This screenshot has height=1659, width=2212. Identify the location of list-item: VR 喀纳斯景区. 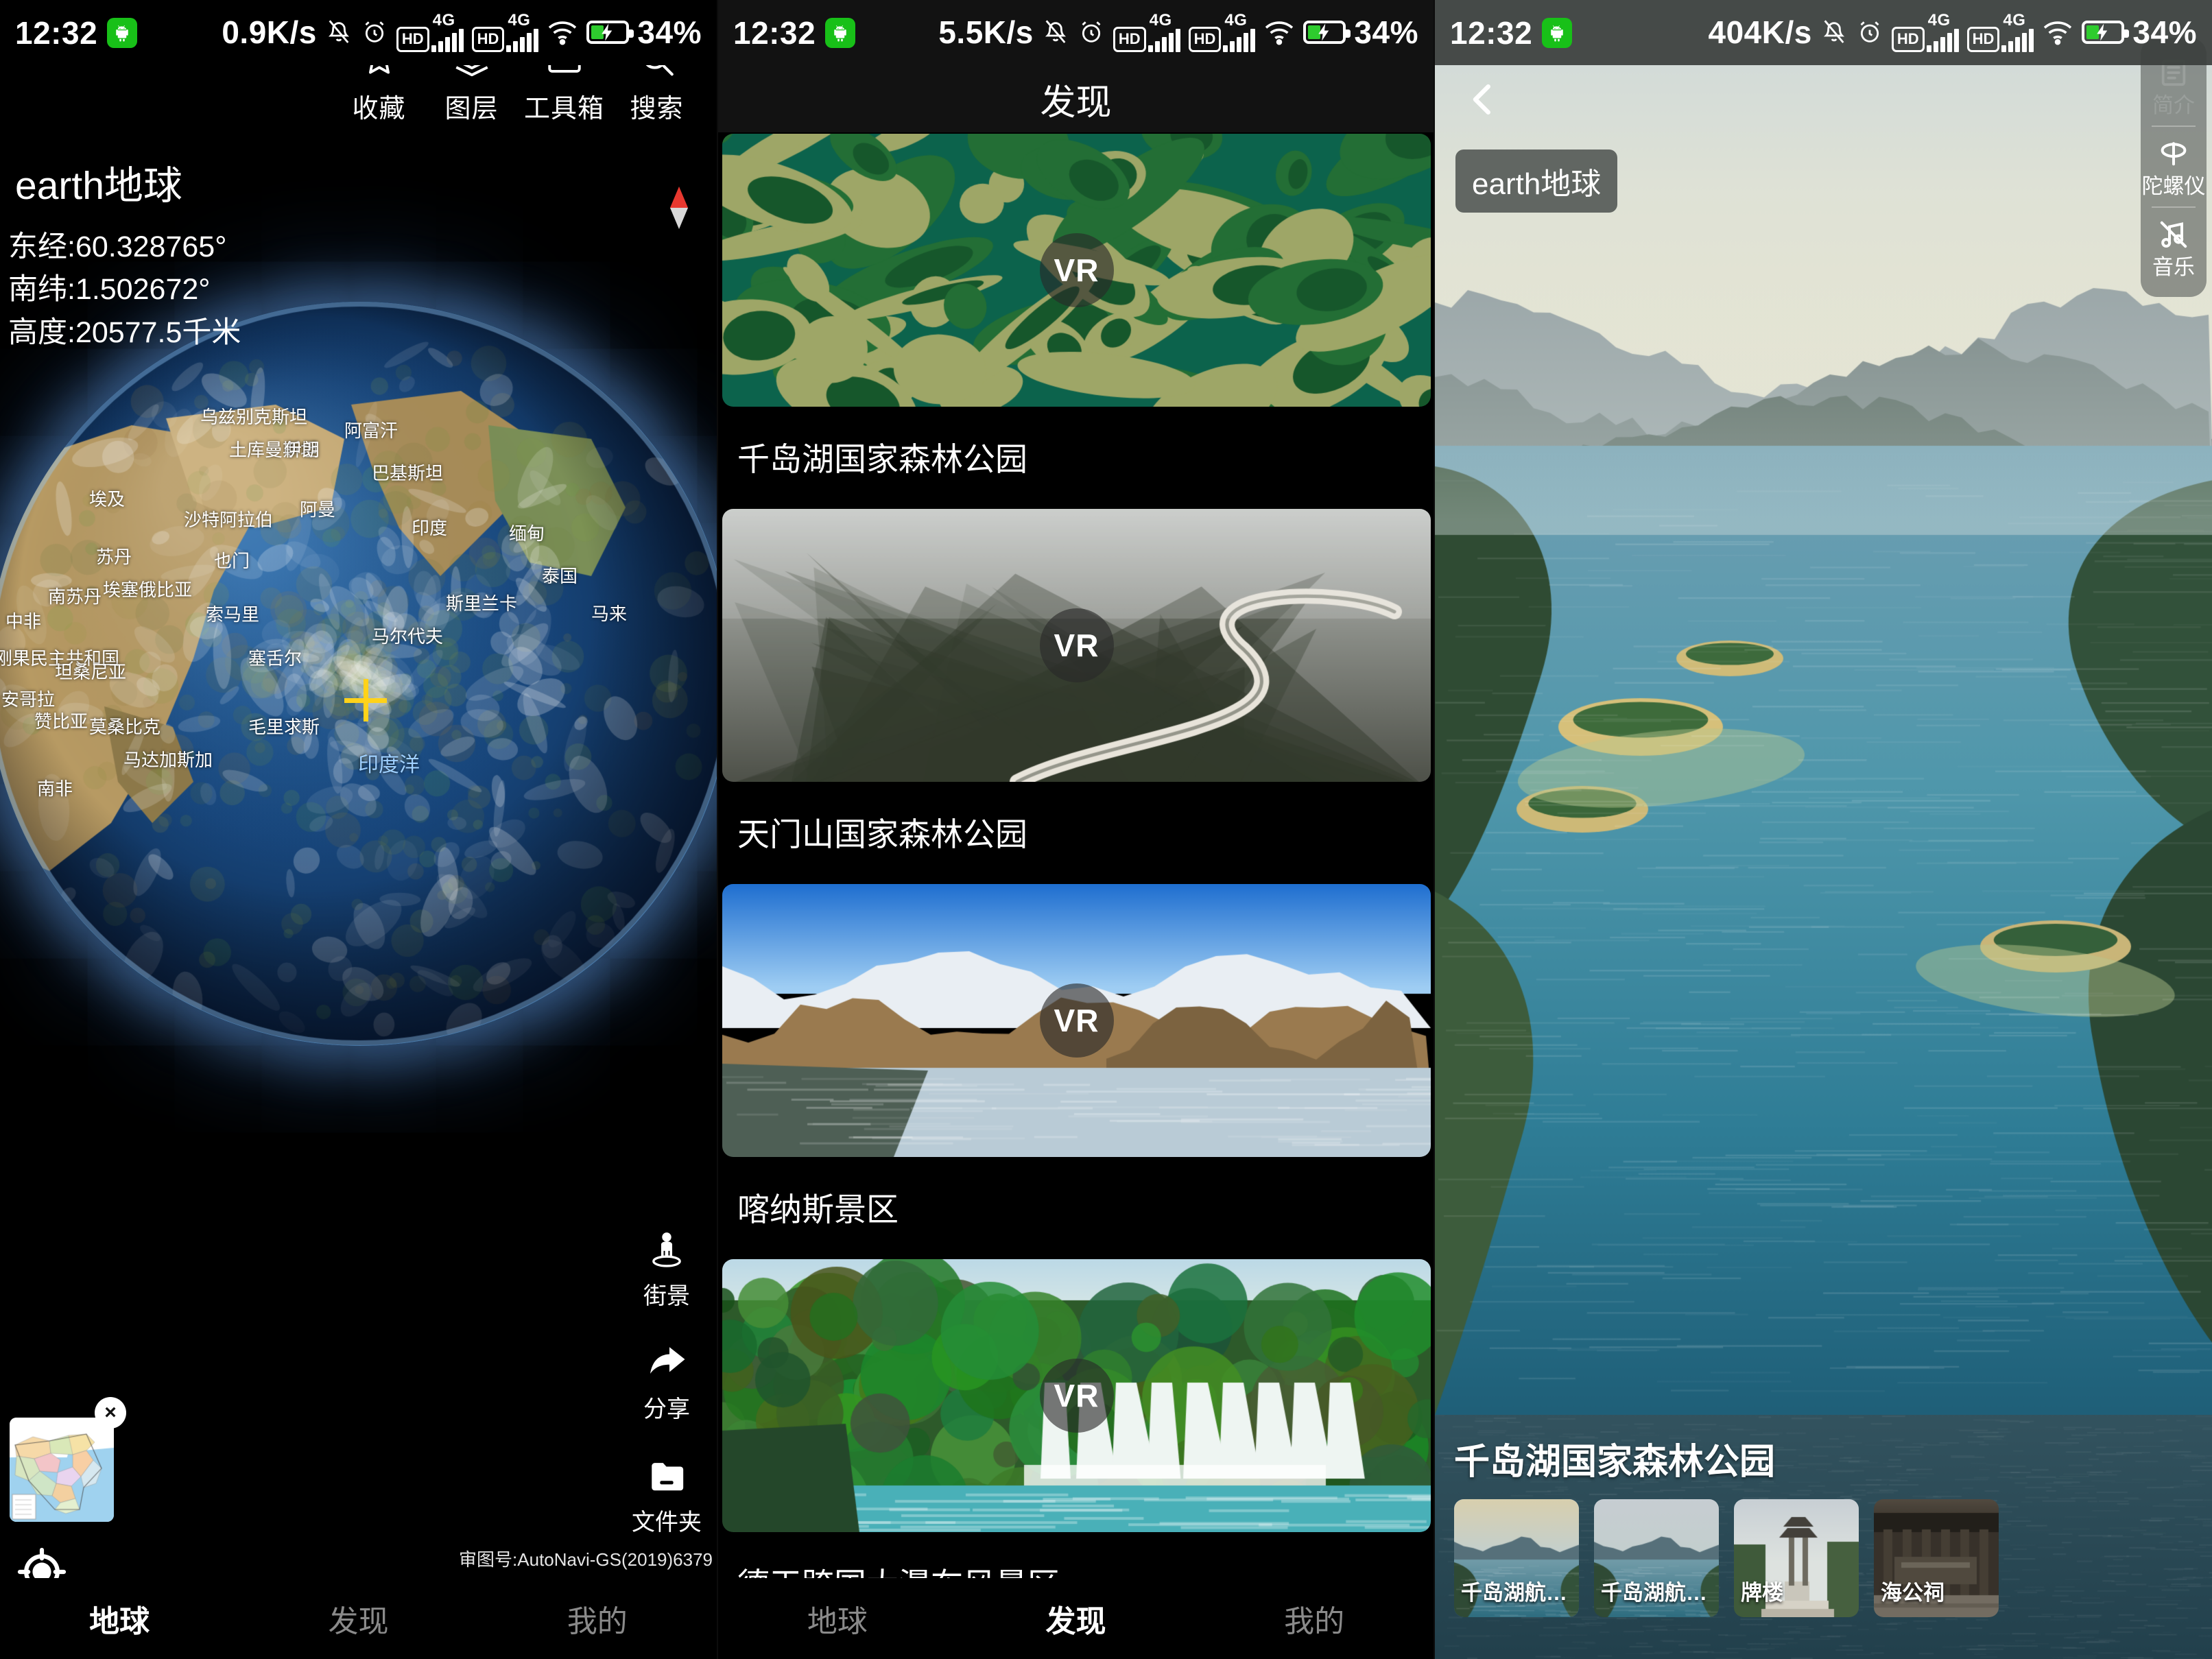
(1076, 1071).